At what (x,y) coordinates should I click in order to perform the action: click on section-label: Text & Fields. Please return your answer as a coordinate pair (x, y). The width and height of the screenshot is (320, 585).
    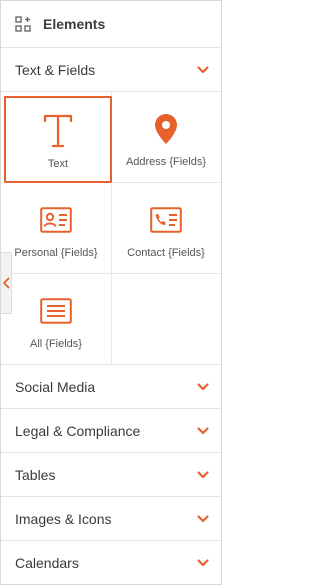
    Looking at the image, I should click on (55, 69).